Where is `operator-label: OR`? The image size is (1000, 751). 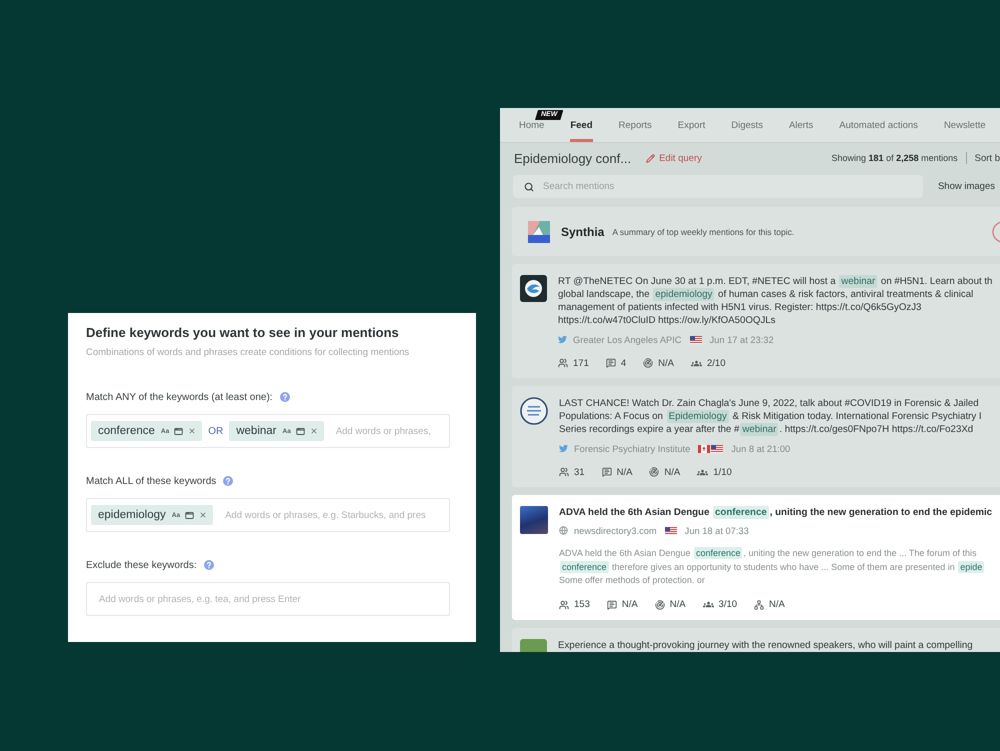
operator-label: OR is located at coordinates (216, 431).